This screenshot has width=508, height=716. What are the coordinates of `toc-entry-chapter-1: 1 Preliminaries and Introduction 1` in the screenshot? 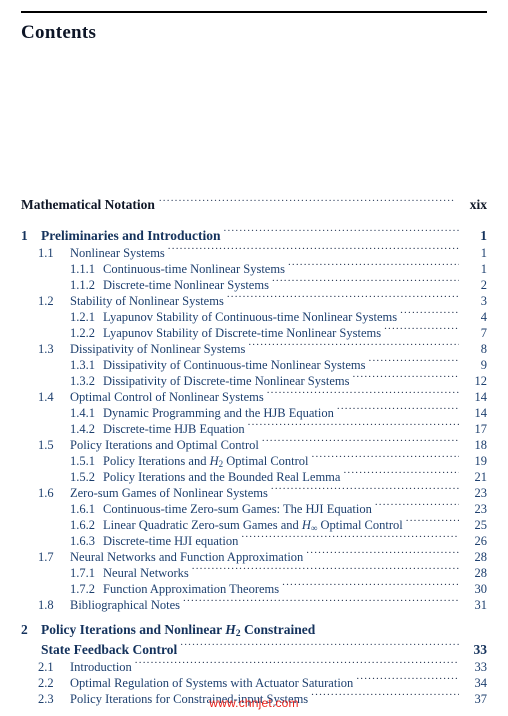 It's located at (254, 233).